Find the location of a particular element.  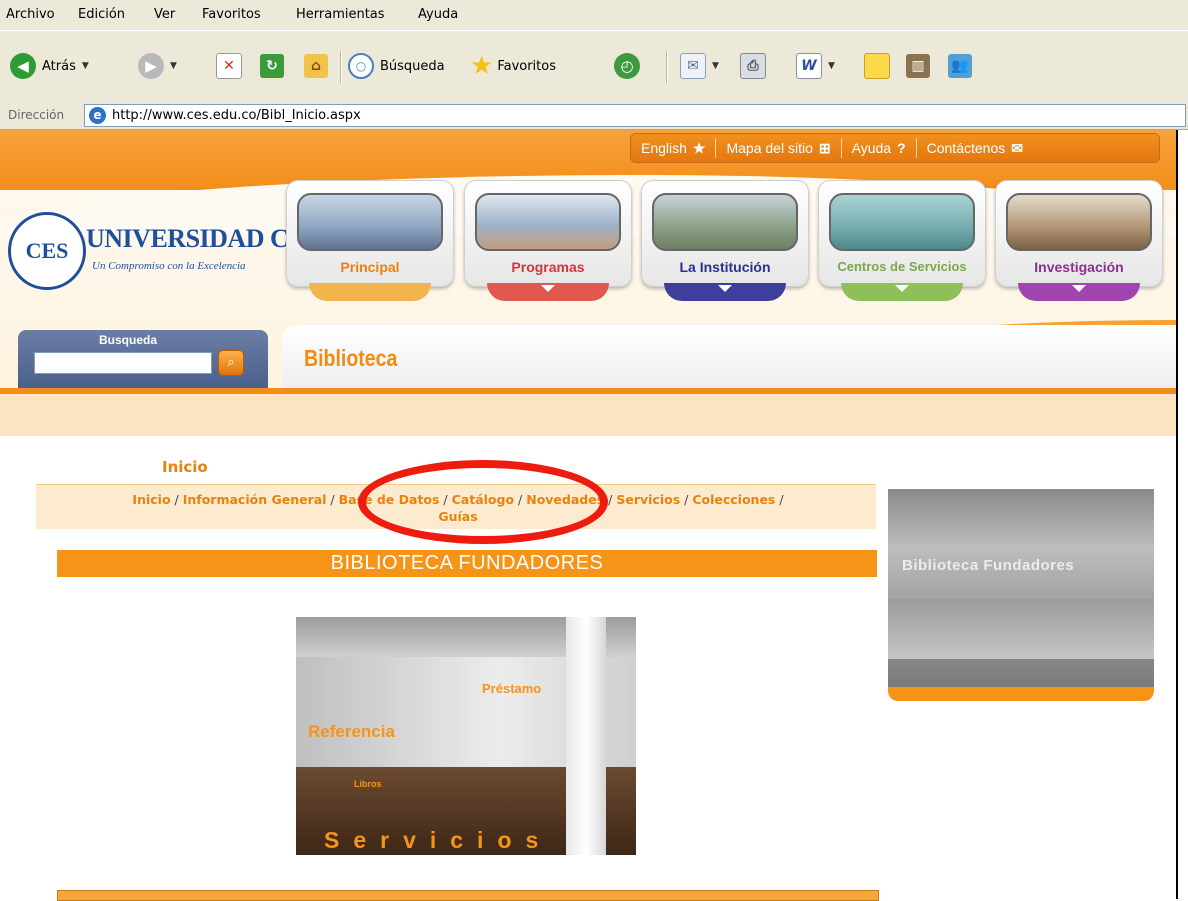

nav-link-servicios: Servicios is located at coordinates (648, 499).